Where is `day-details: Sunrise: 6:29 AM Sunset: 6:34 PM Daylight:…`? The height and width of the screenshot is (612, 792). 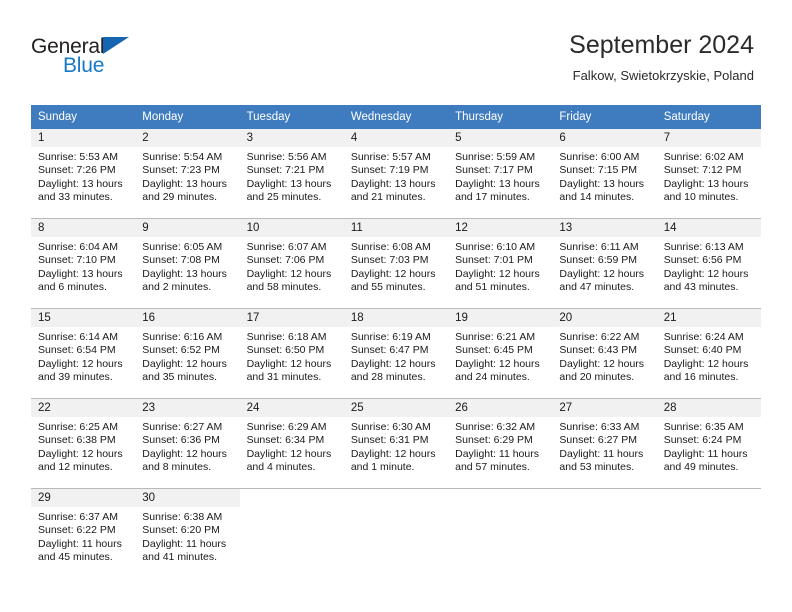
day-details: Sunrise: 6:29 AM Sunset: 6:34 PM Daylight:… is located at coordinates (292, 446).